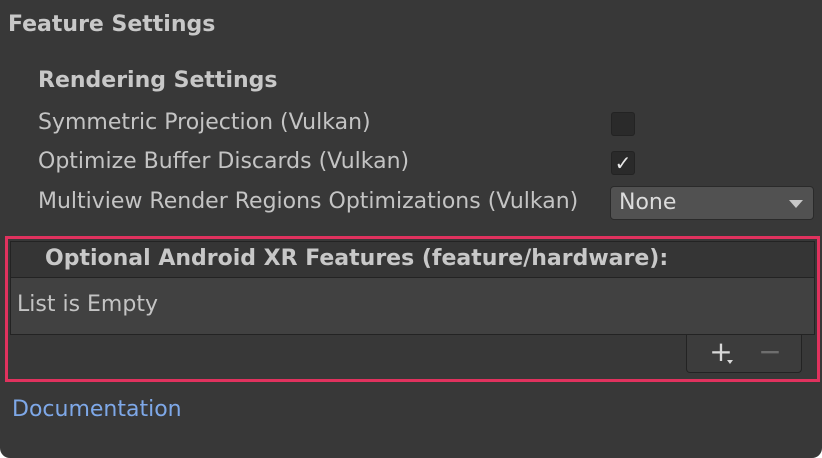 Image resolution: width=822 pixels, height=458 pixels. Describe the element at coordinates (224, 161) in the screenshot. I see `optimize-buffer-discards-label: Optimize Buffer Discards (Vulkan)` at that location.